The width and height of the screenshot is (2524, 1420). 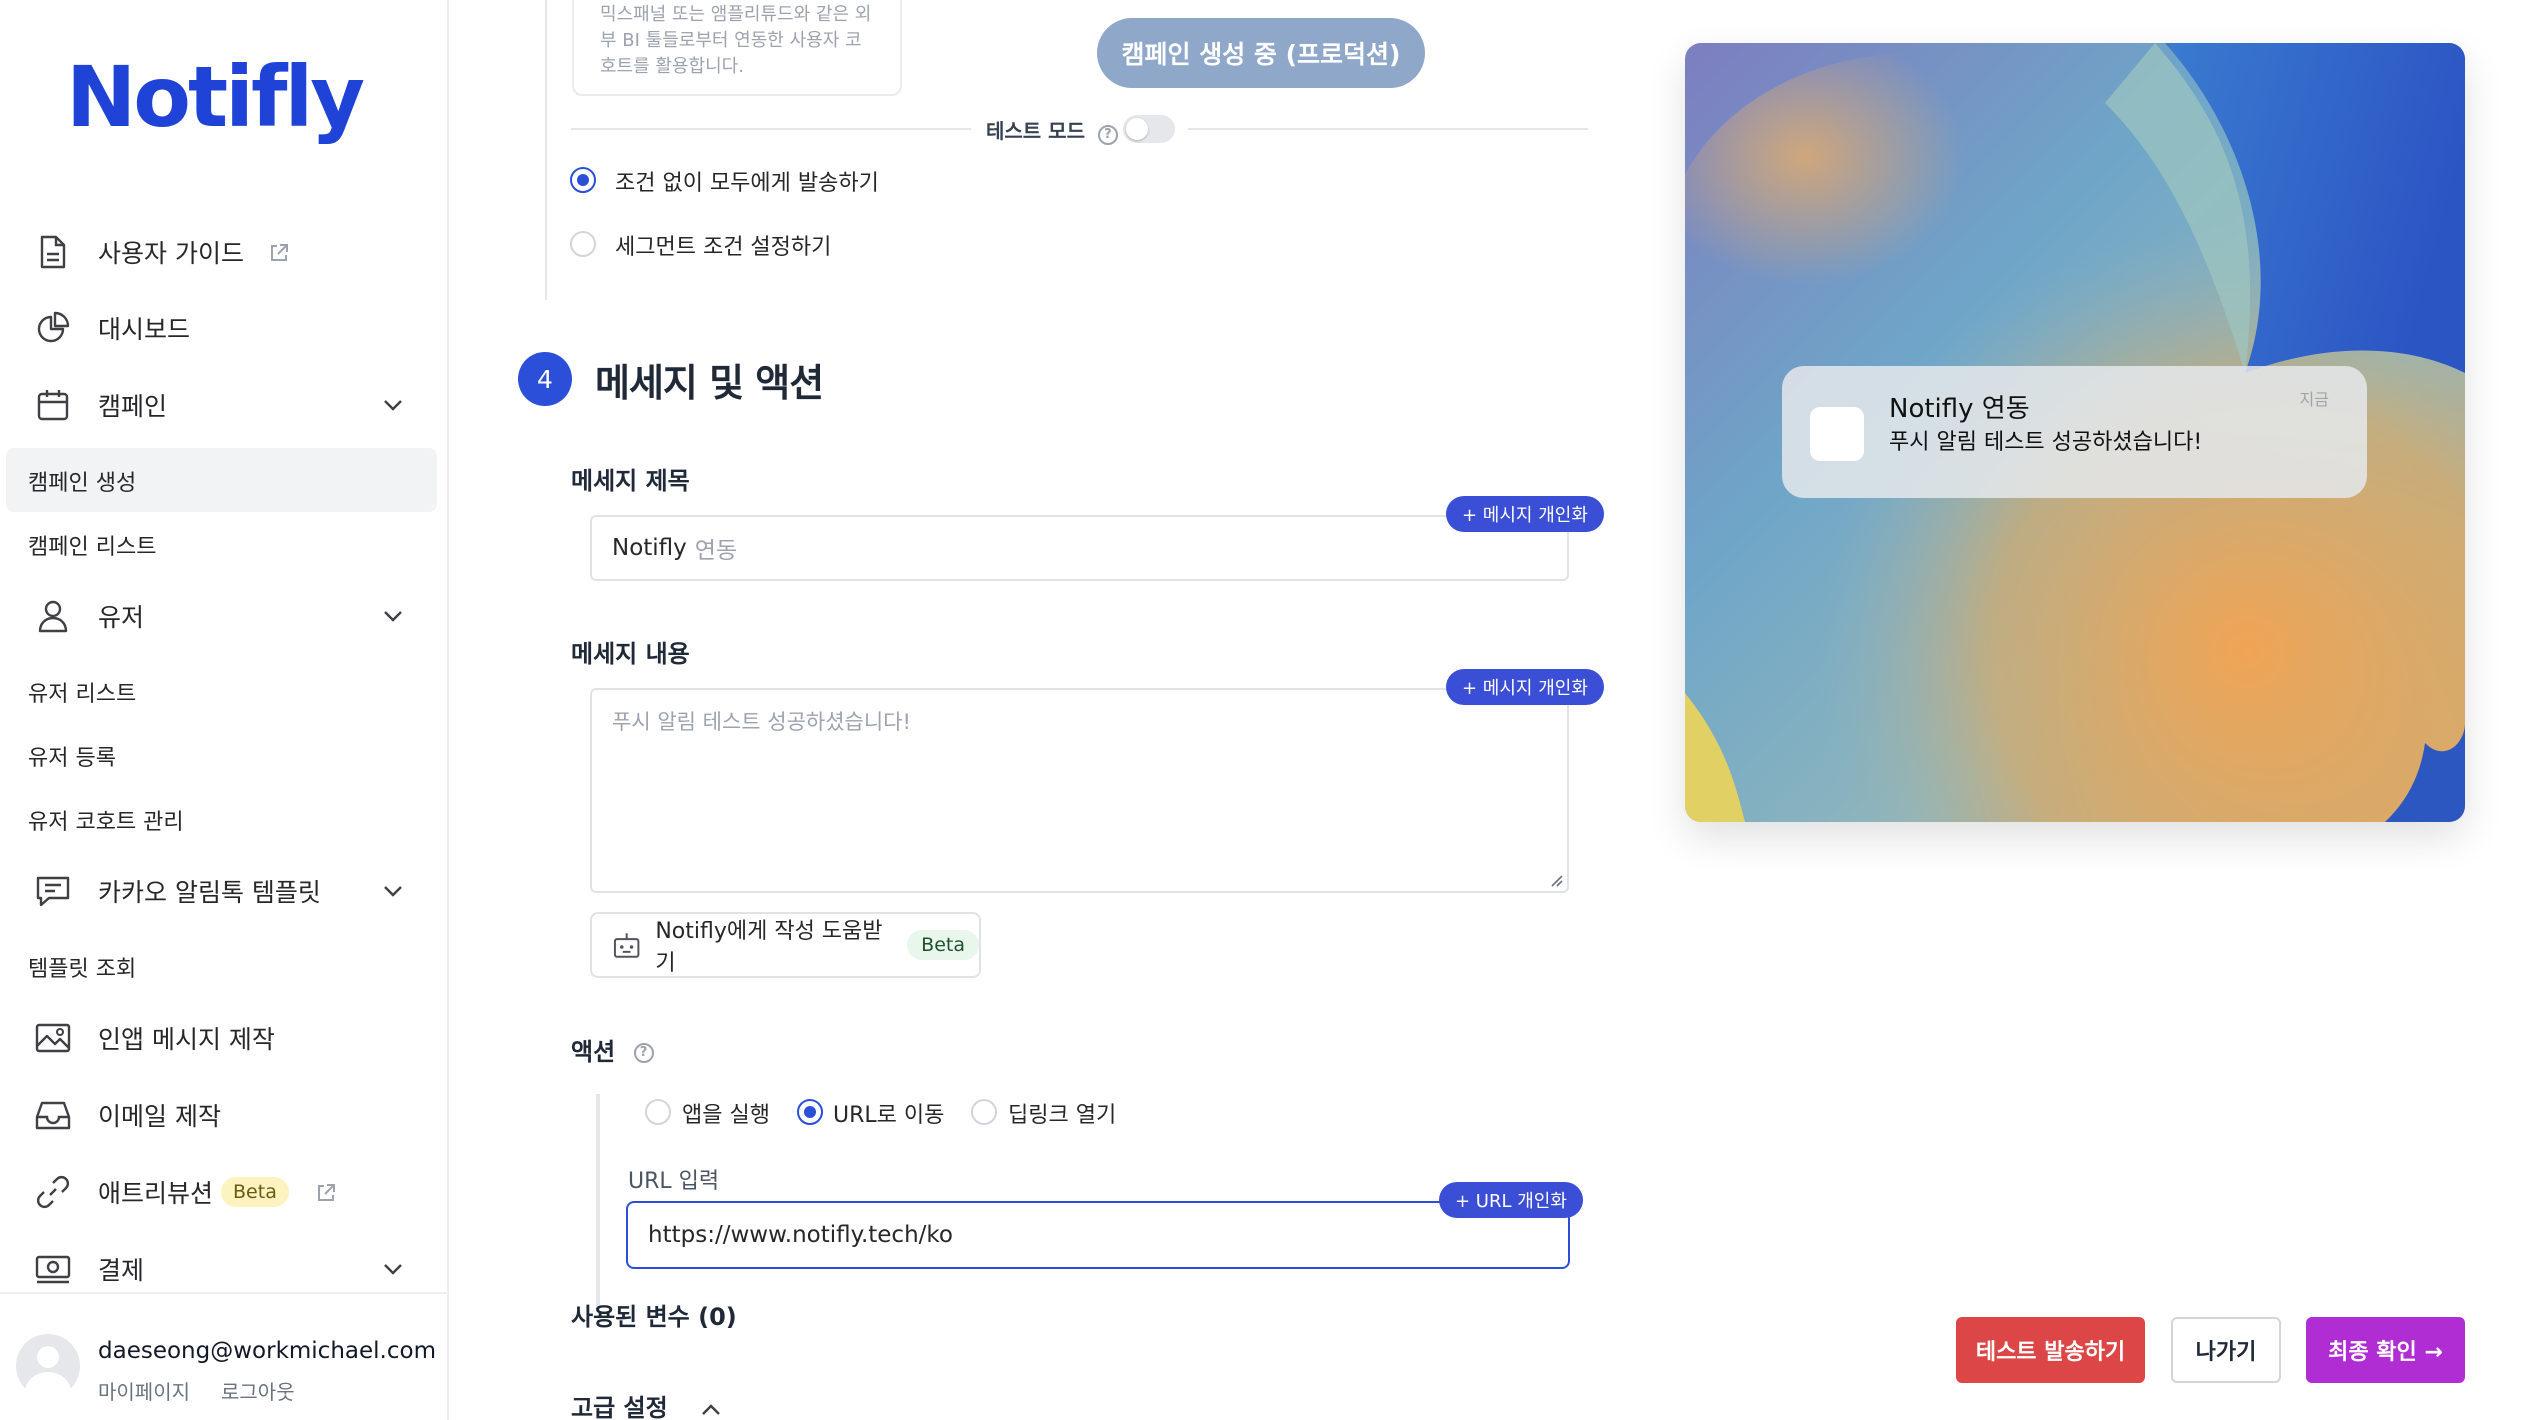 What do you see at coordinates (2046, 442) in the screenshot?
I see `notification-body: 푸시 알림 테스트 성공하셨습니다!` at bounding box center [2046, 442].